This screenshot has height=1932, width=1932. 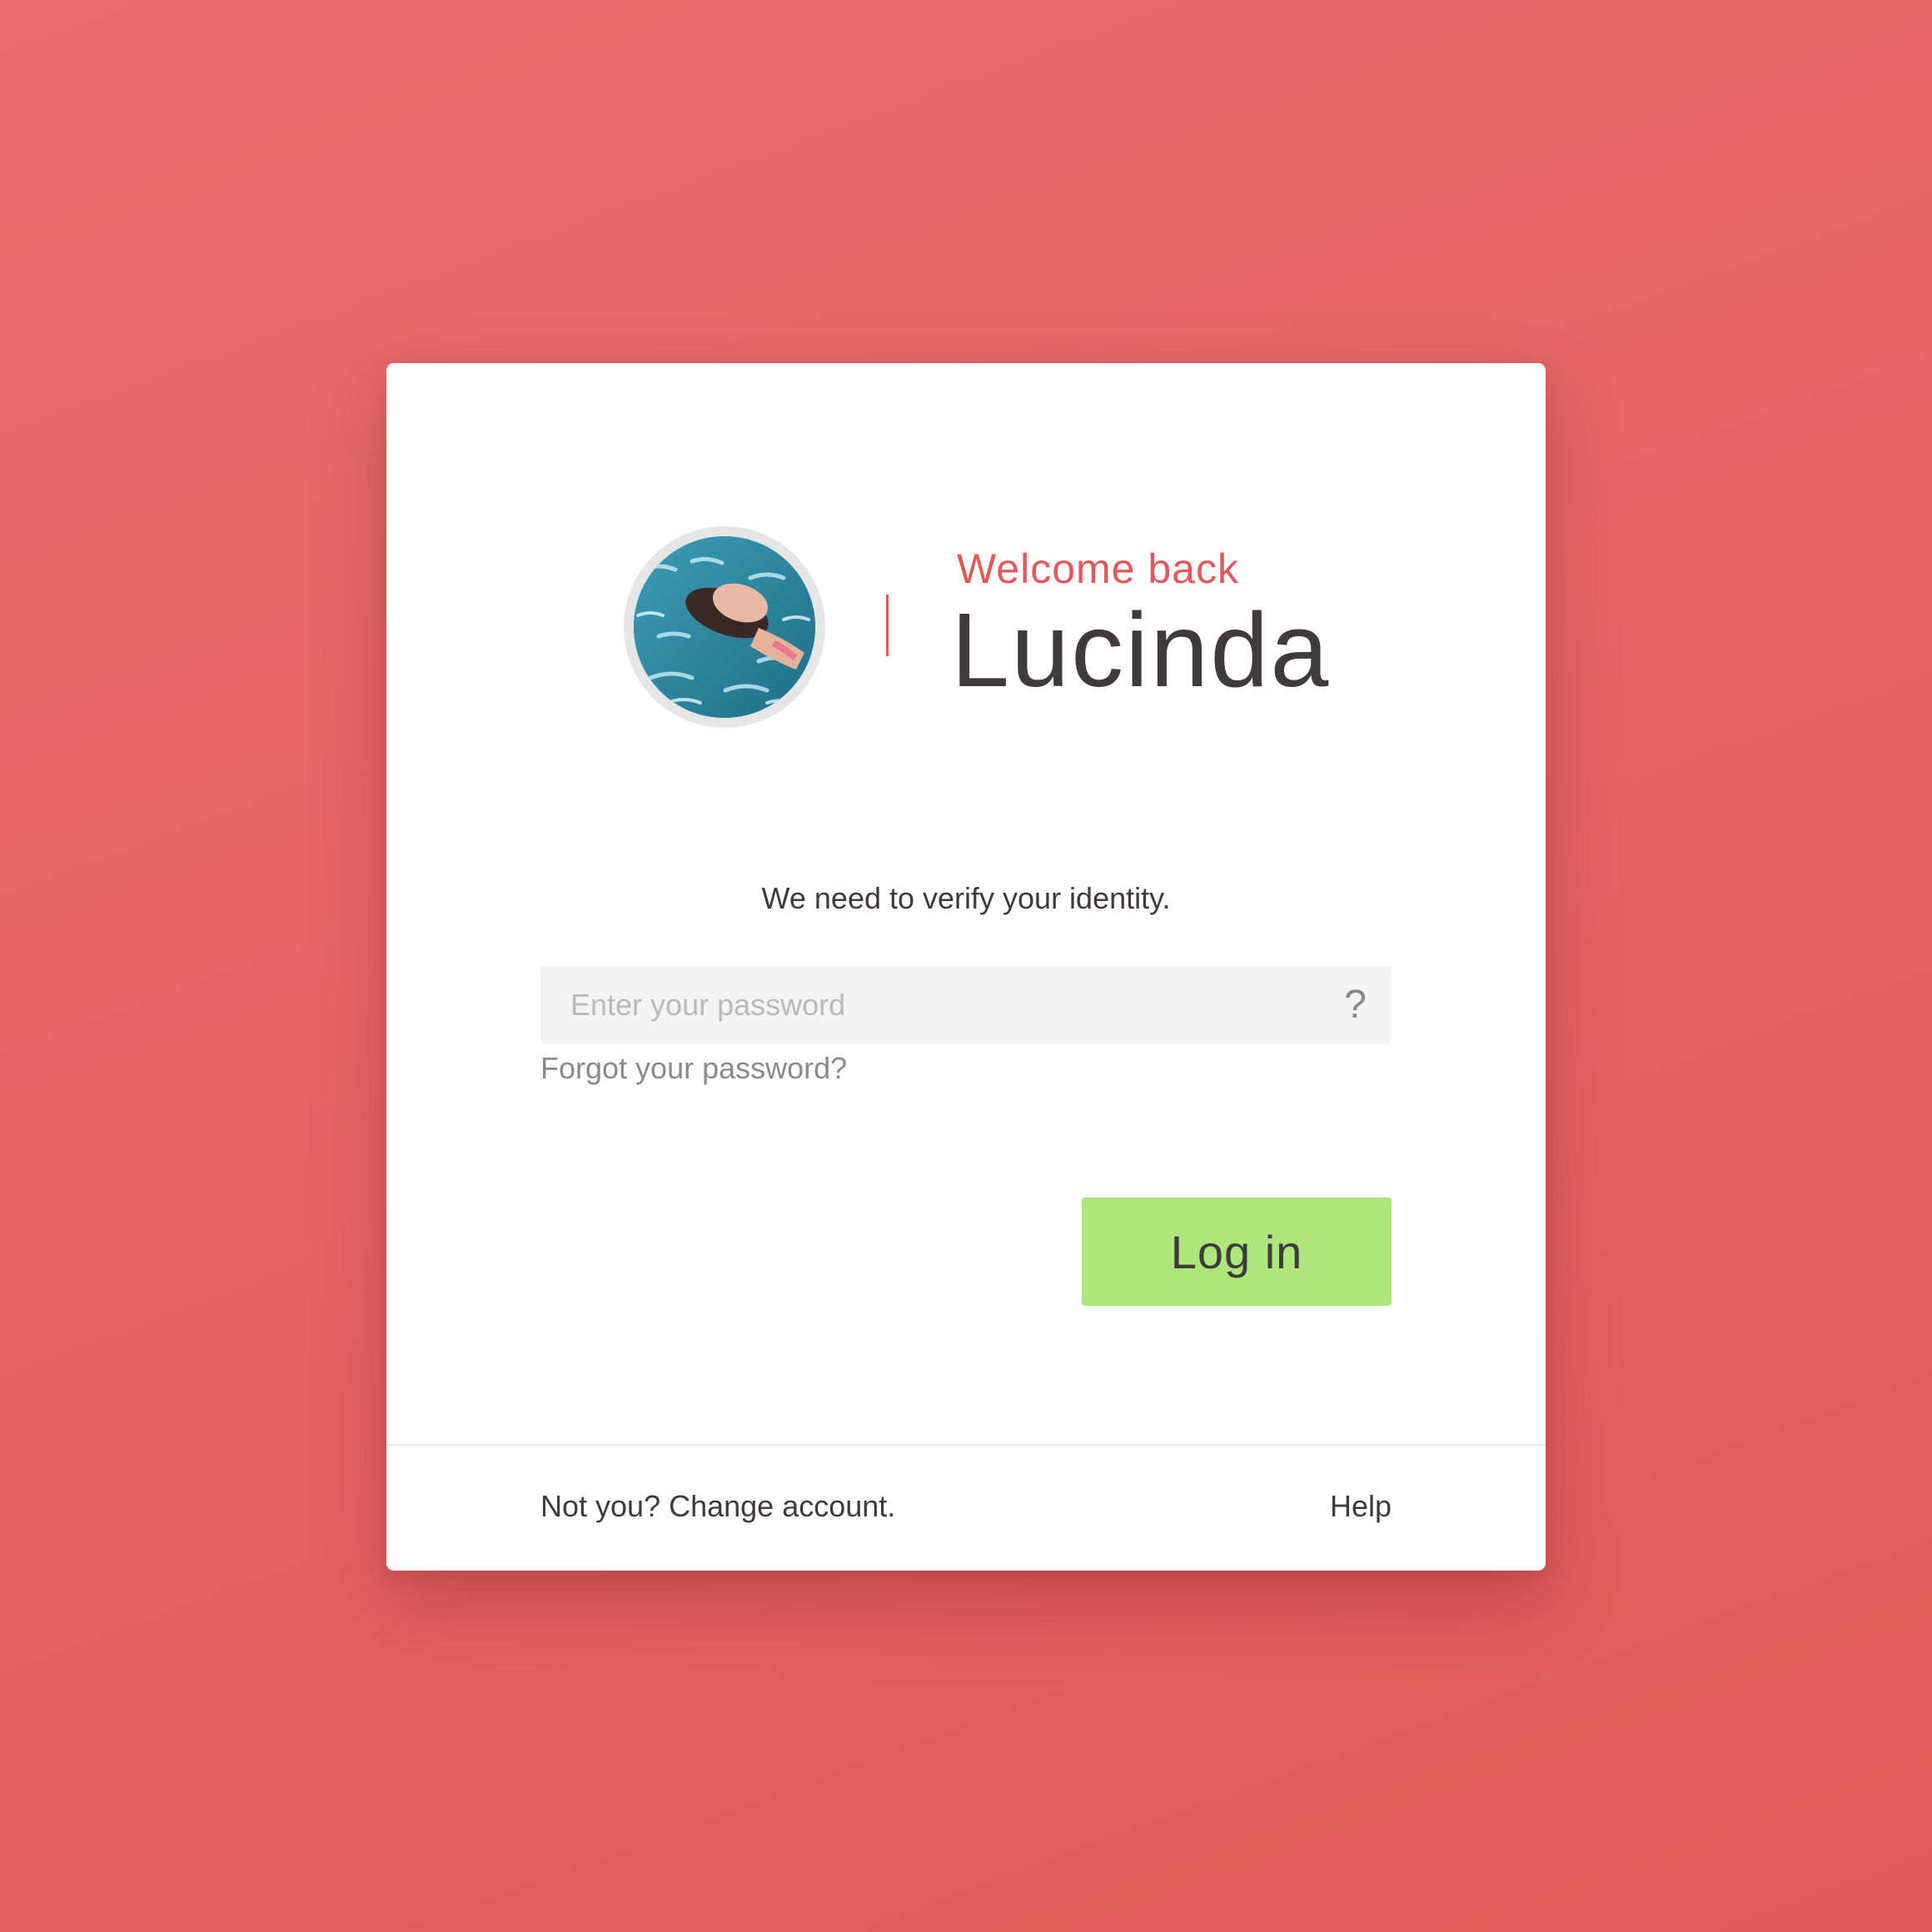 I want to click on verify-prompt: We need to verify your identity., so click(x=966, y=898).